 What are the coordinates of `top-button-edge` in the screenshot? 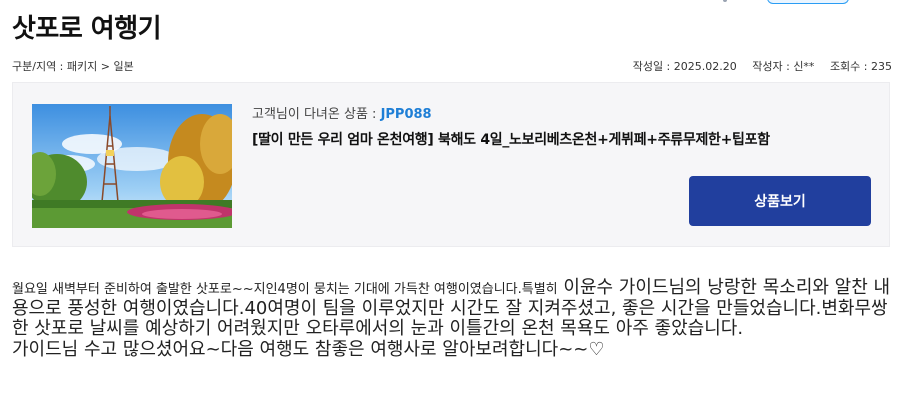 It's located at (808, 2).